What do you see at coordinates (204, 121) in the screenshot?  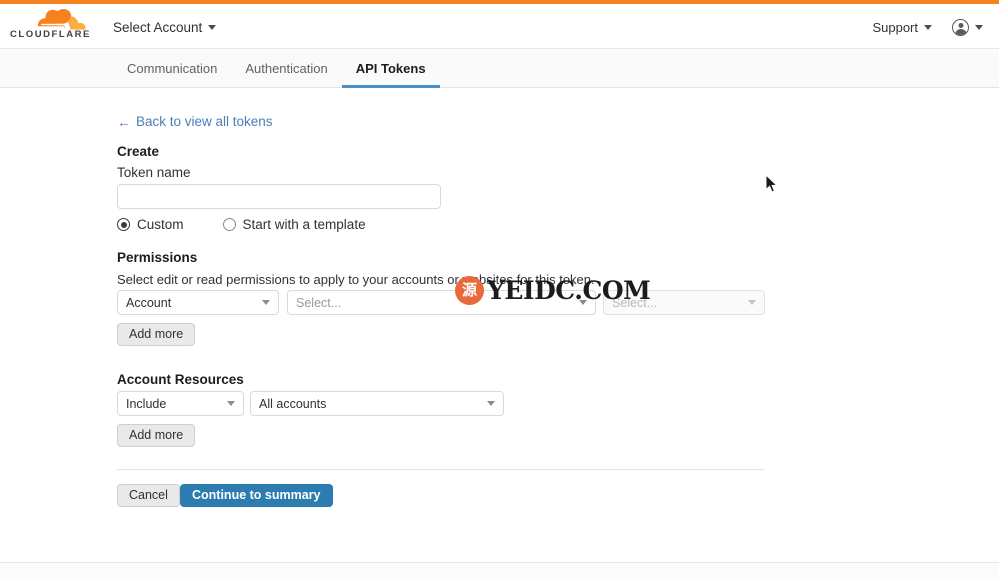 I see `back-link-label: Back to view all tokens` at bounding box center [204, 121].